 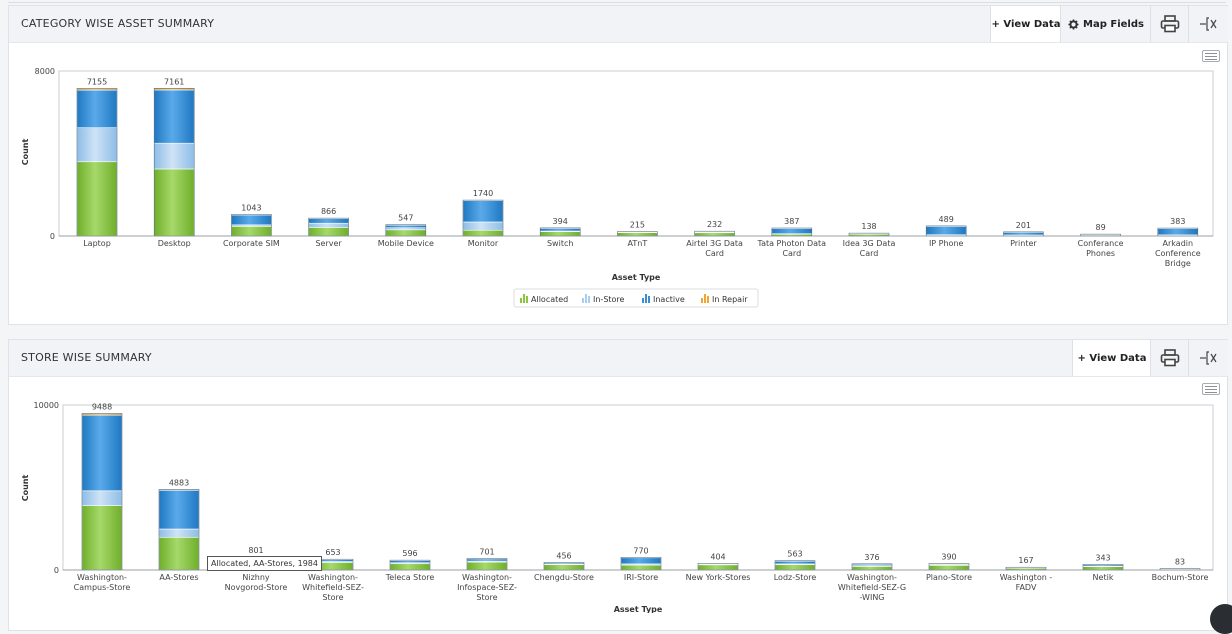 What do you see at coordinates (264, 563) in the screenshot?
I see `chart-tooltip: Allocated, AA-Stores, 1984` at bounding box center [264, 563].